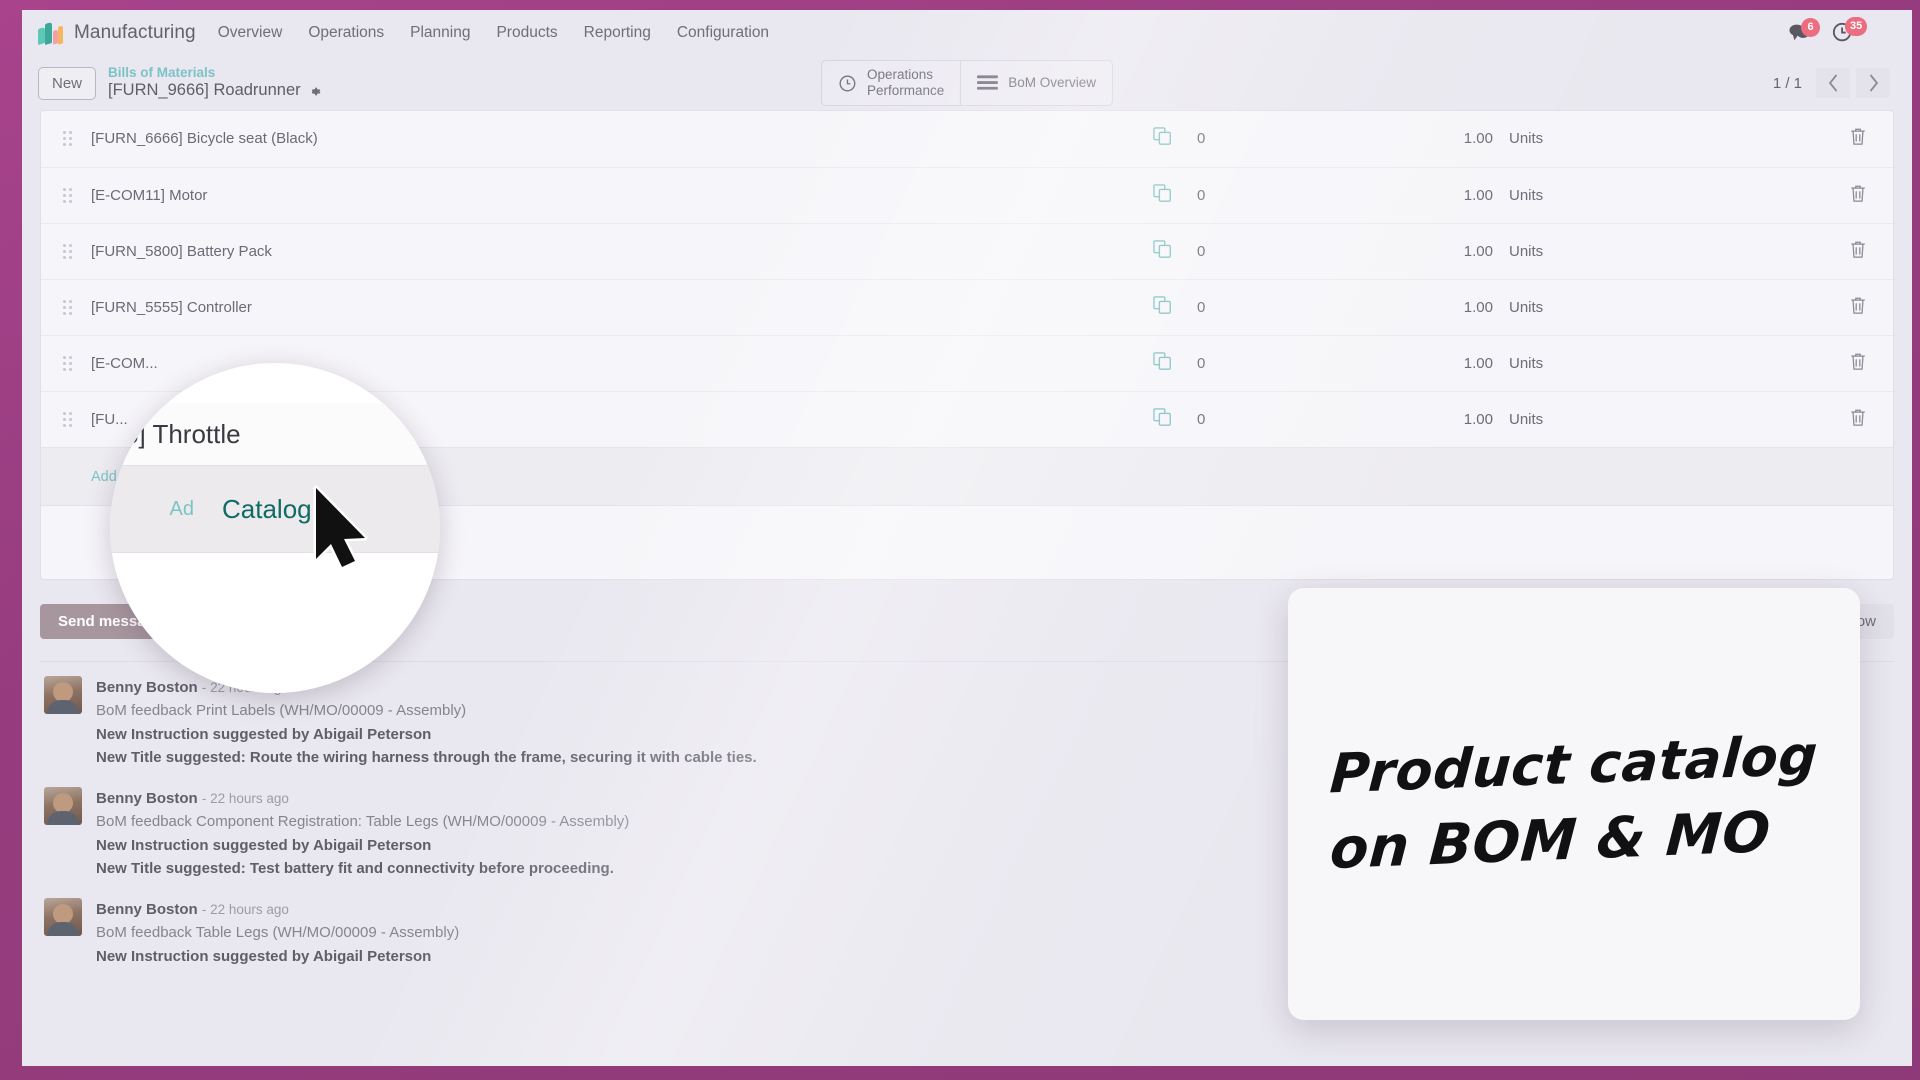 The image size is (1920, 1080). I want to click on pager-previous-button, so click(1833, 83).